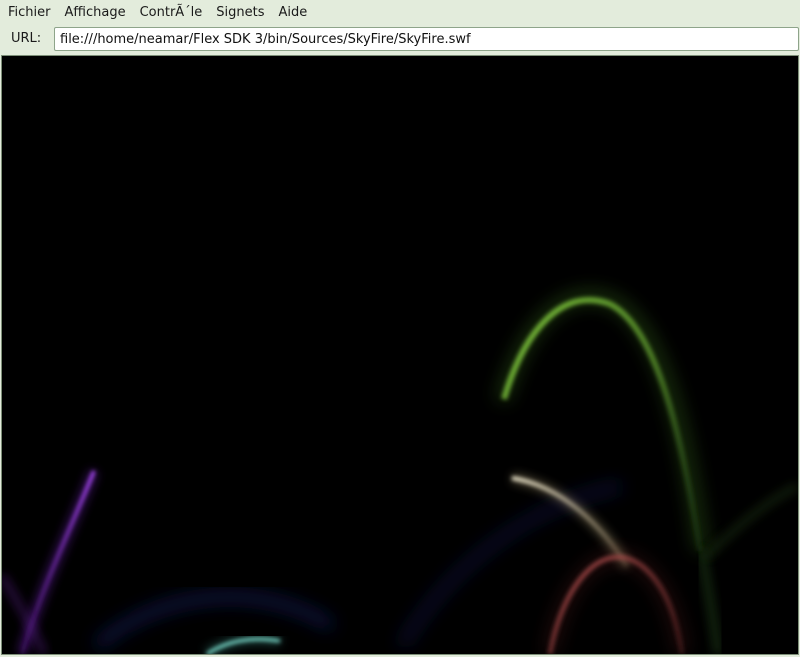  What do you see at coordinates (710, 602) in the screenshot?
I see `firework-green-tail` at bounding box center [710, 602].